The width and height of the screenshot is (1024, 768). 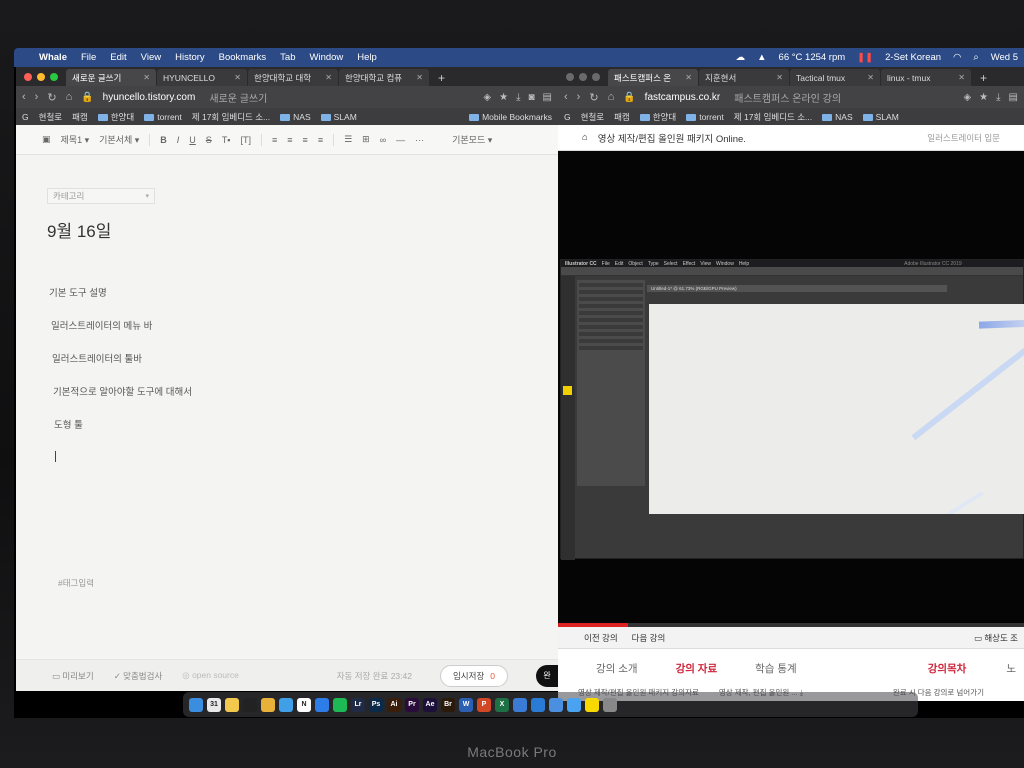 What do you see at coordinates (812, 57) in the screenshot?
I see `temperature-readout: 66 °C 1254 rpm` at bounding box center [812, 57].